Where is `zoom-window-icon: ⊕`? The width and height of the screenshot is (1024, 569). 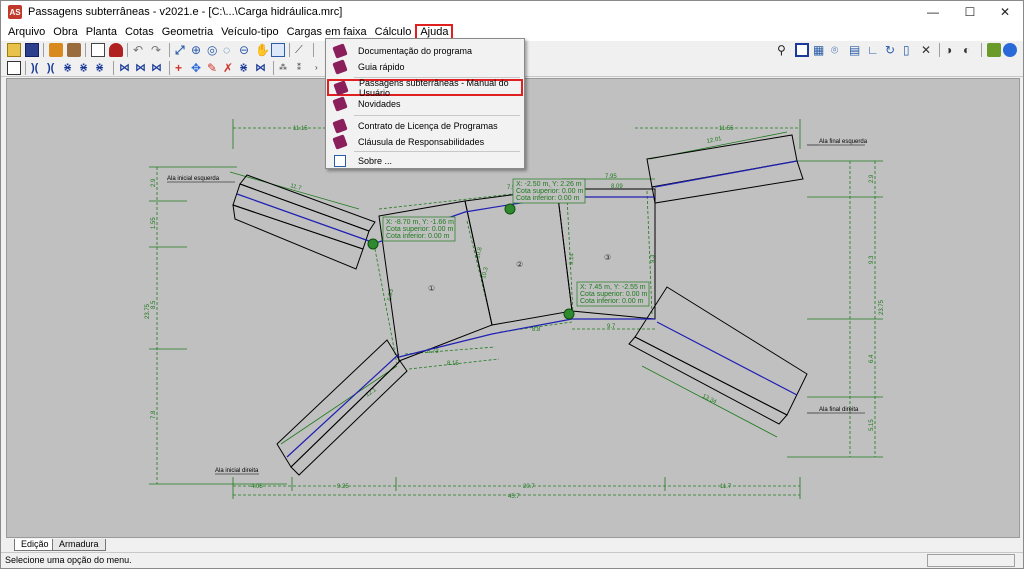
zoom-window-icon: ⊕ is located at coordinates (198, 50).